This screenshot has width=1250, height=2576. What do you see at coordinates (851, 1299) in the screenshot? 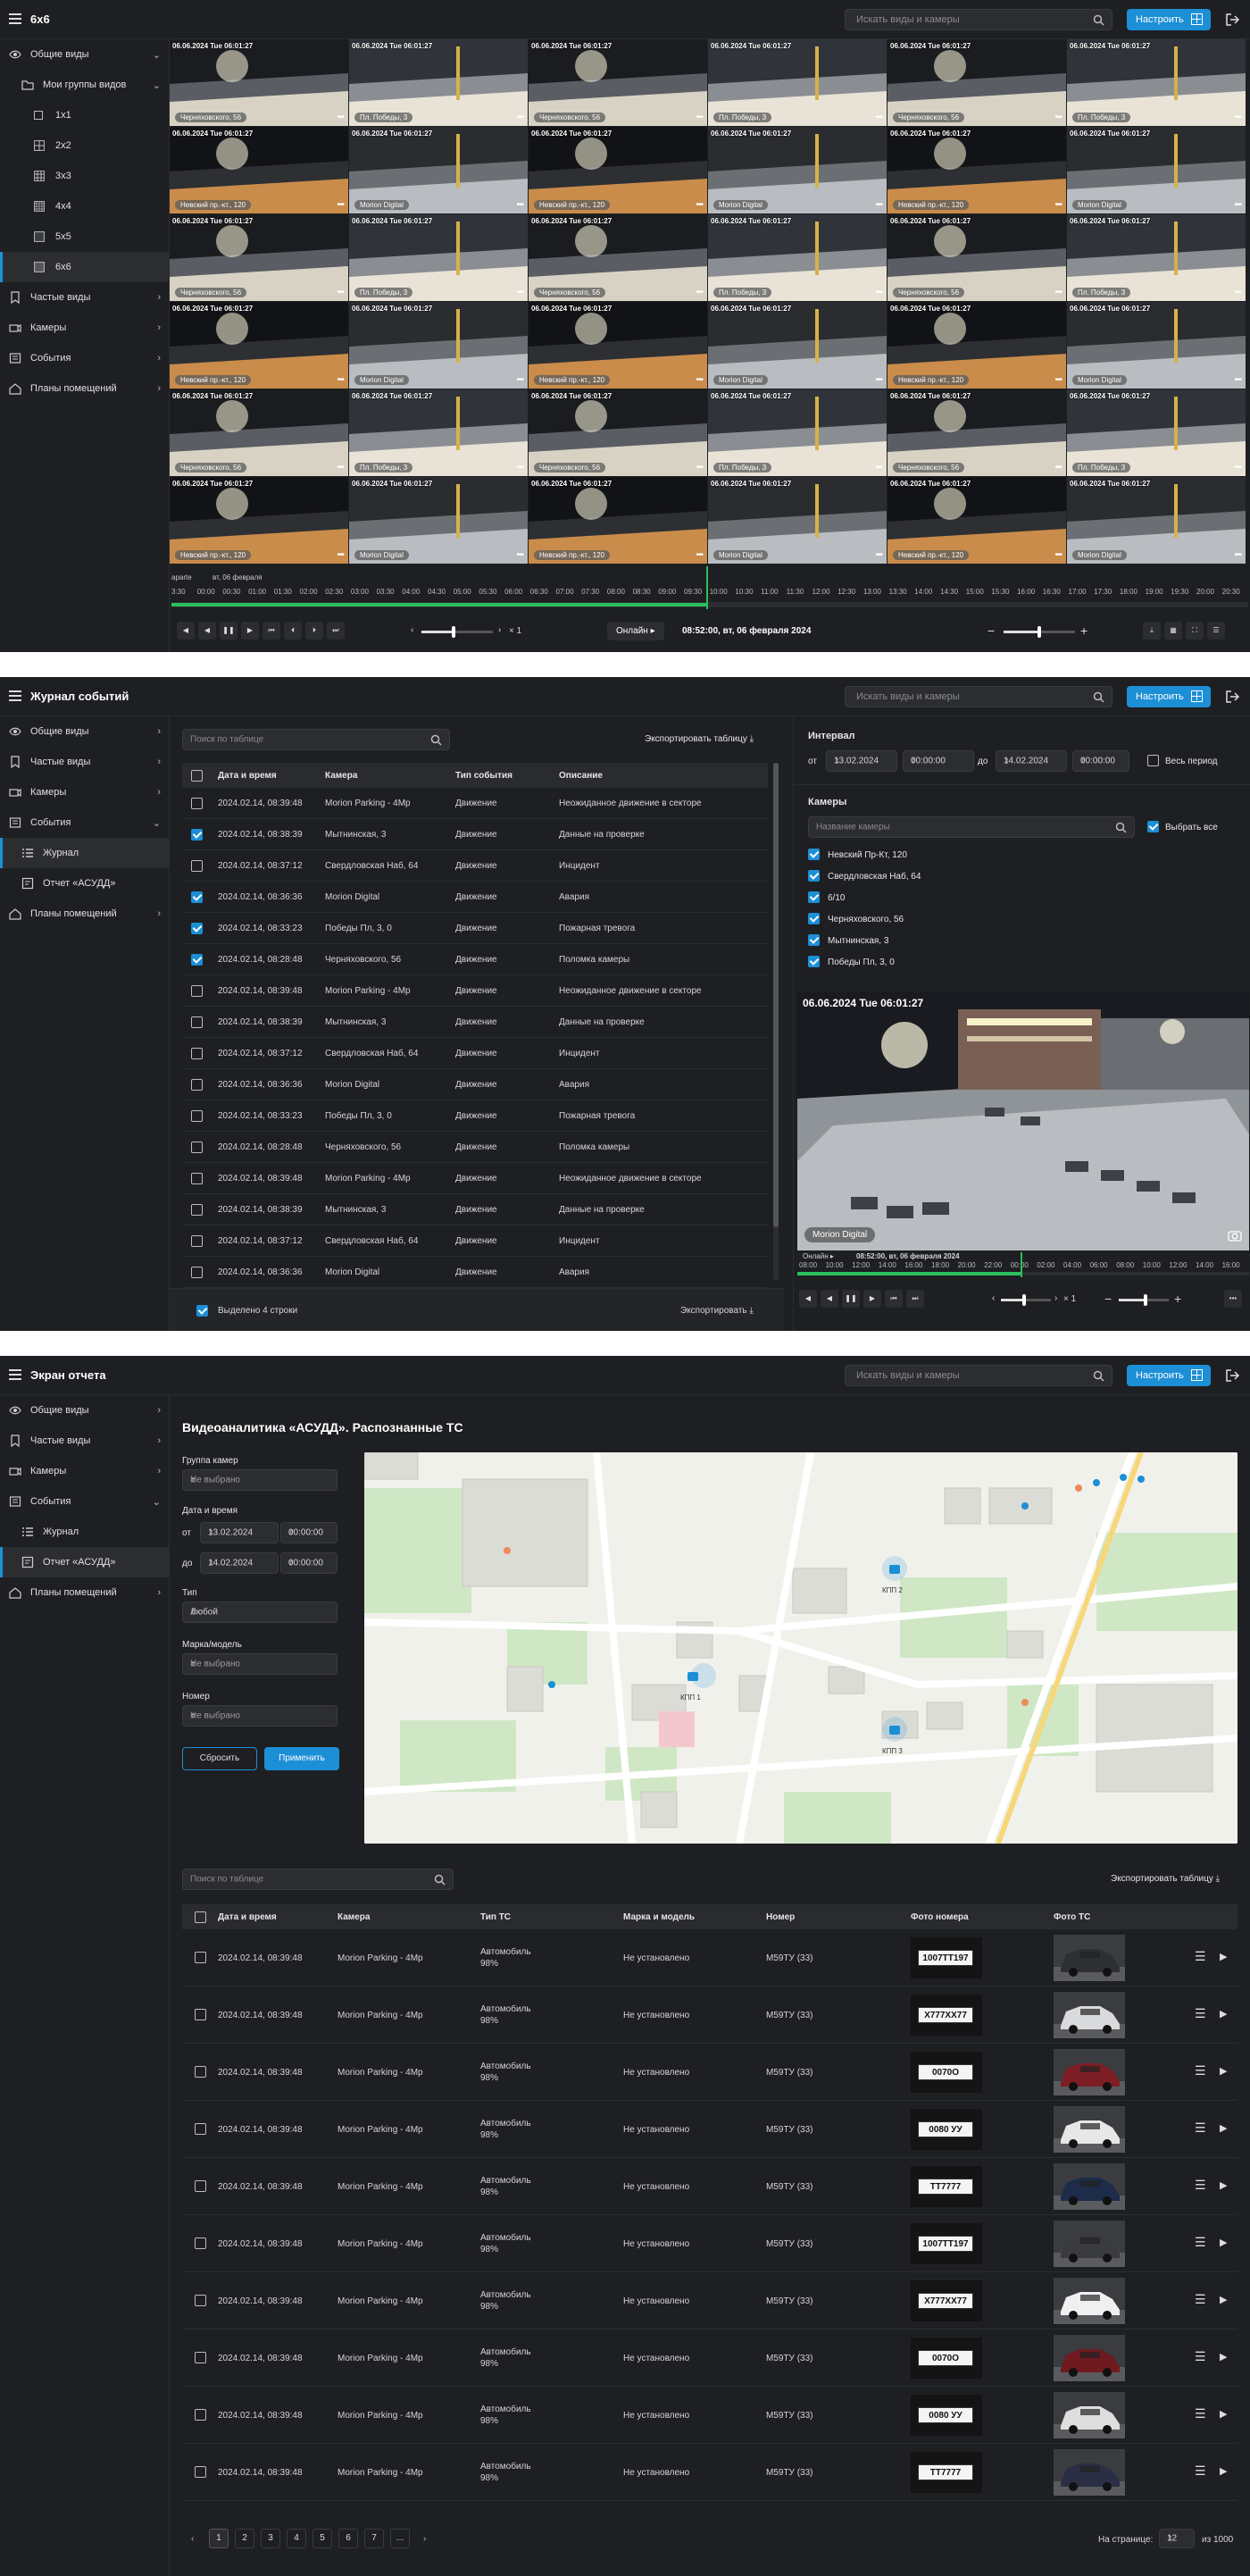
I see `preview-pause-button: ❚❚` at bounding box center [851, 1299].